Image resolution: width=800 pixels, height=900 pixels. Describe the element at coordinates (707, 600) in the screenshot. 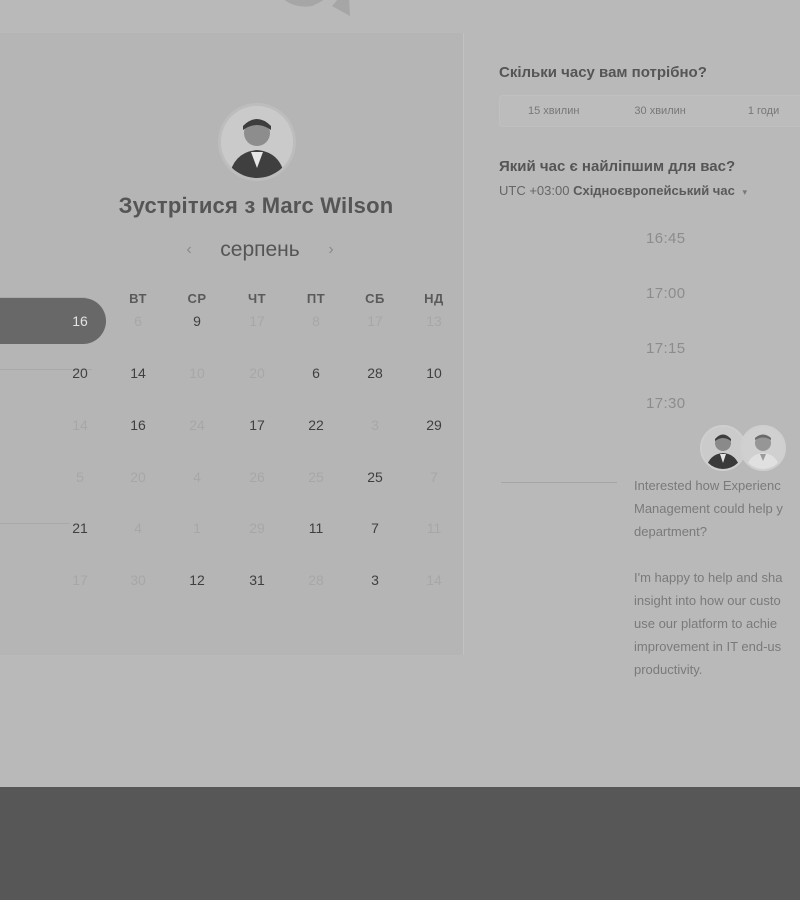

I see `message-line: insight into how our custo` at that location.